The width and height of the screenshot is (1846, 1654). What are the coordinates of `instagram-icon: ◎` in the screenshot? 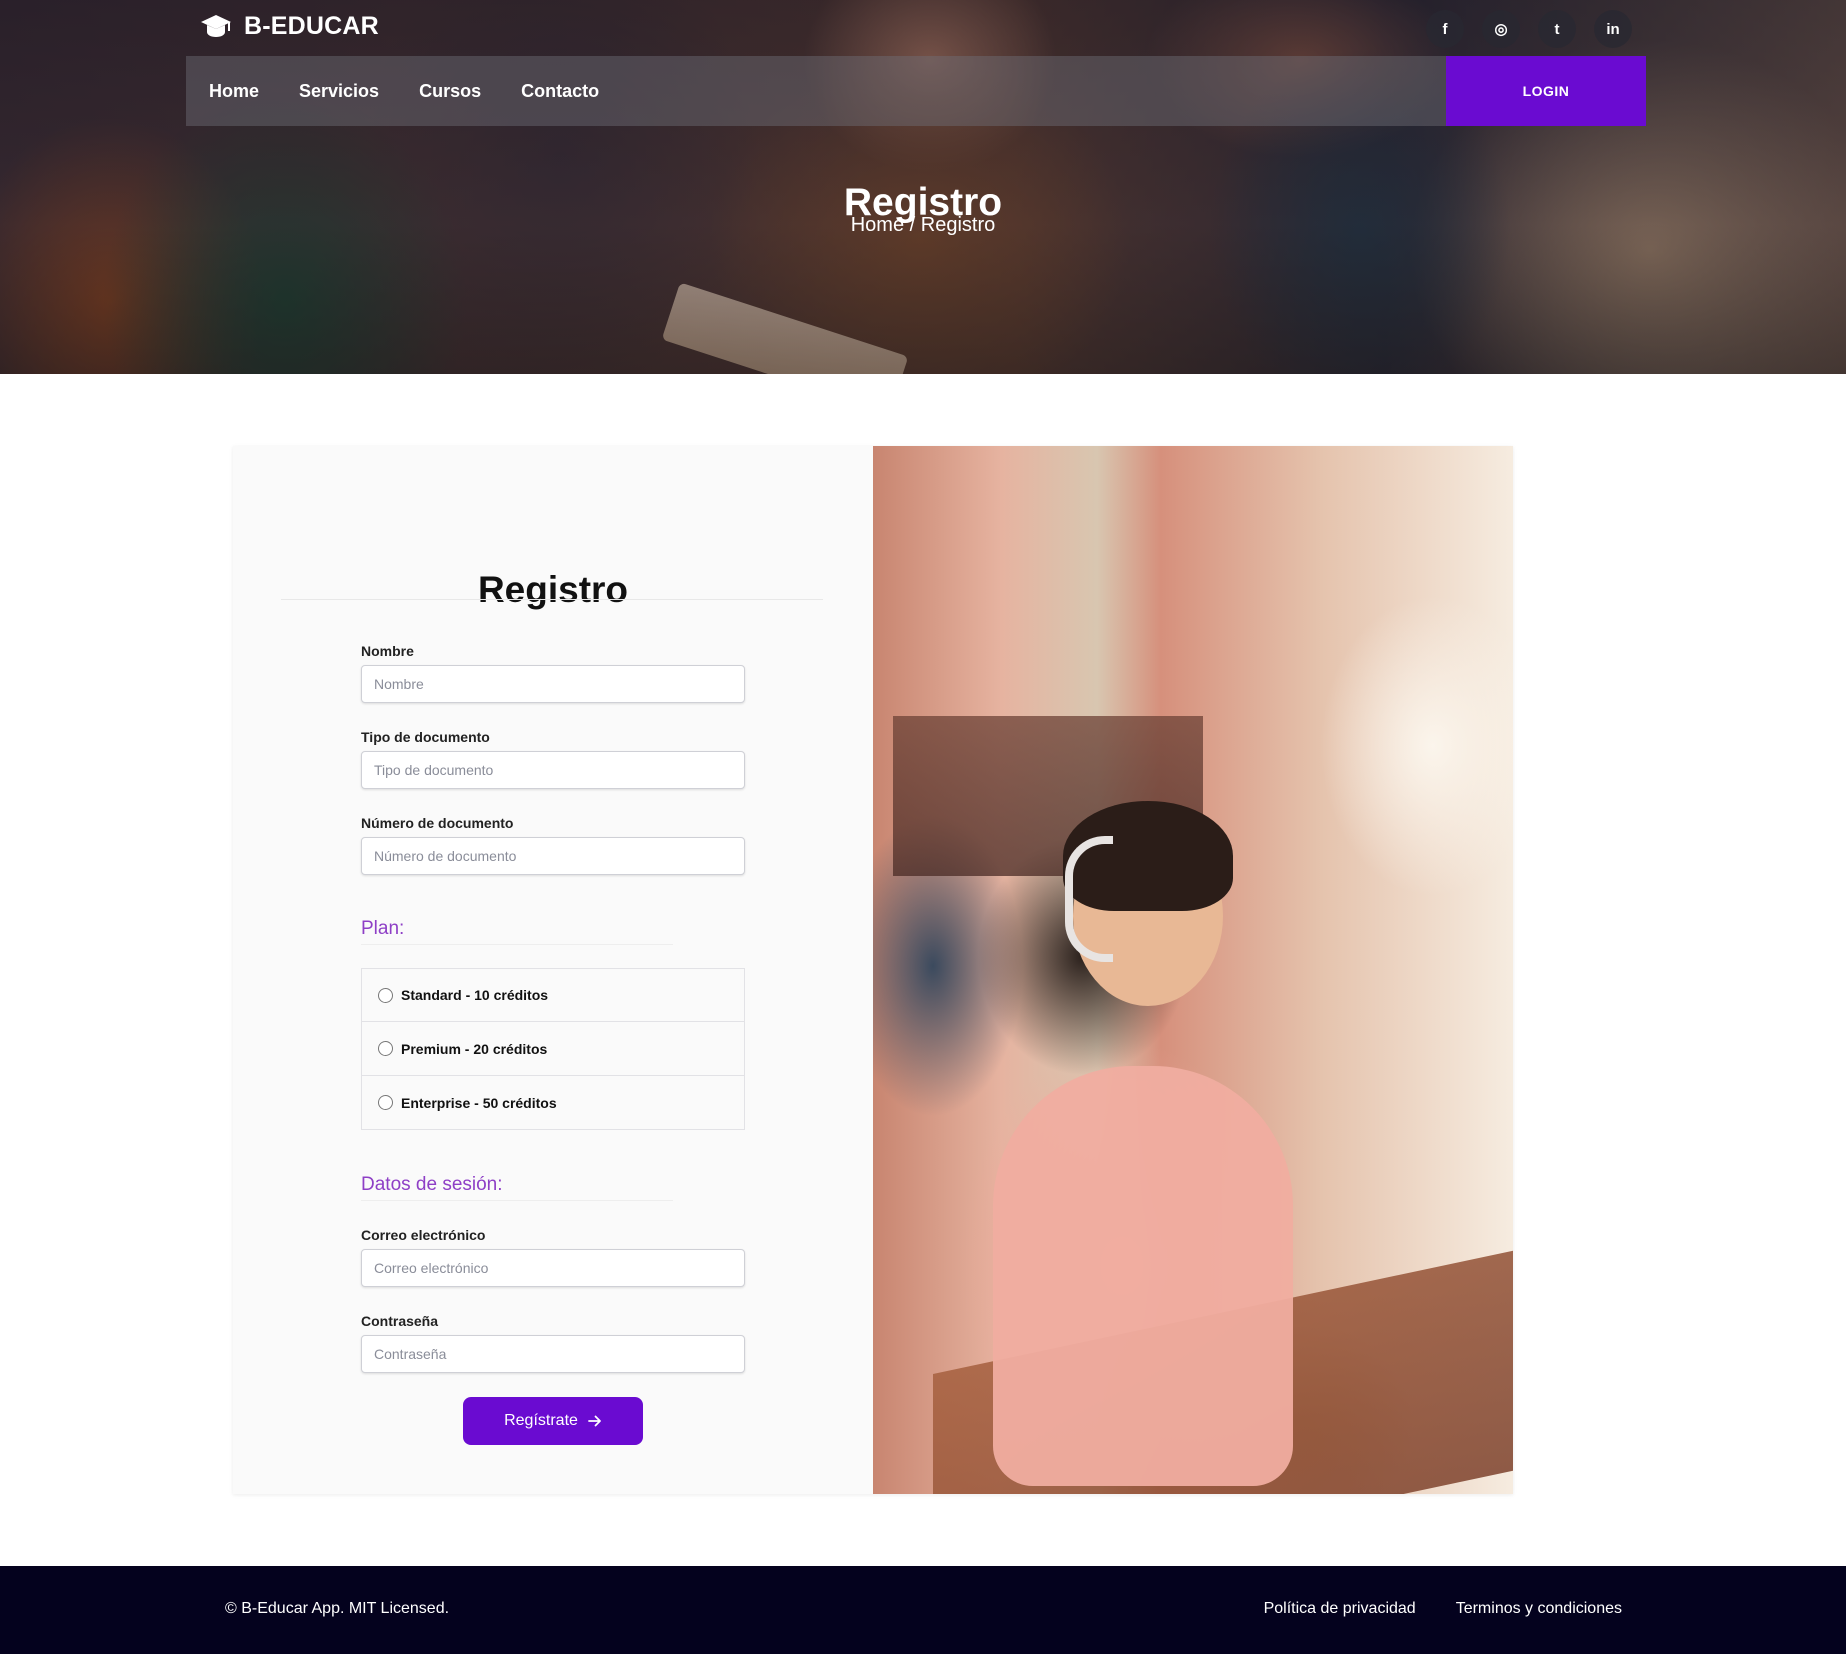 It's located at (1501, 29).